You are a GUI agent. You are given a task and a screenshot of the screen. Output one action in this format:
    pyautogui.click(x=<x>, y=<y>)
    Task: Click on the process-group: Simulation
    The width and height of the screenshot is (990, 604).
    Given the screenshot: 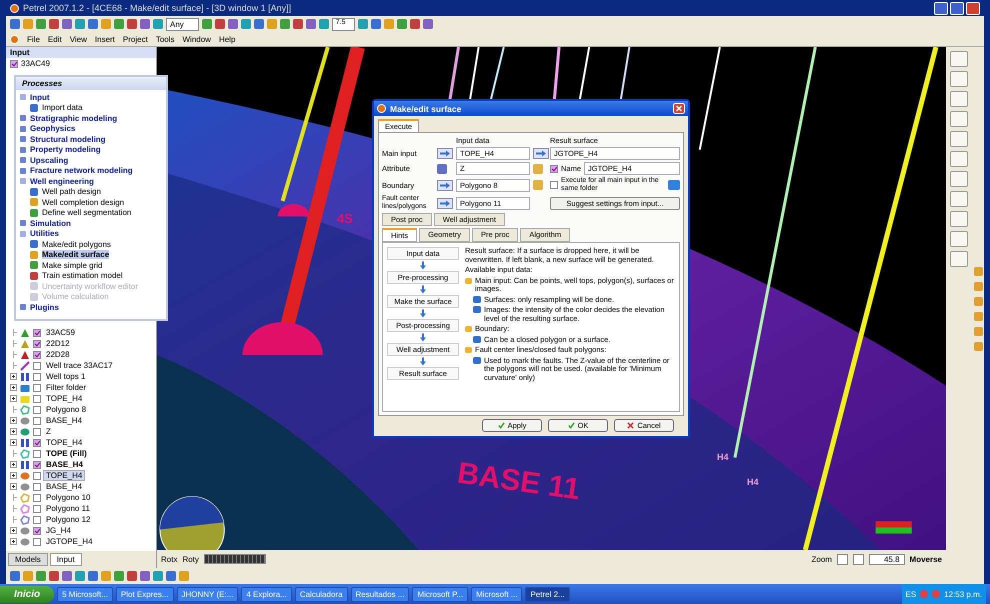 What is the action you would take?
    pyautogui.click(x=50, y=223)
    